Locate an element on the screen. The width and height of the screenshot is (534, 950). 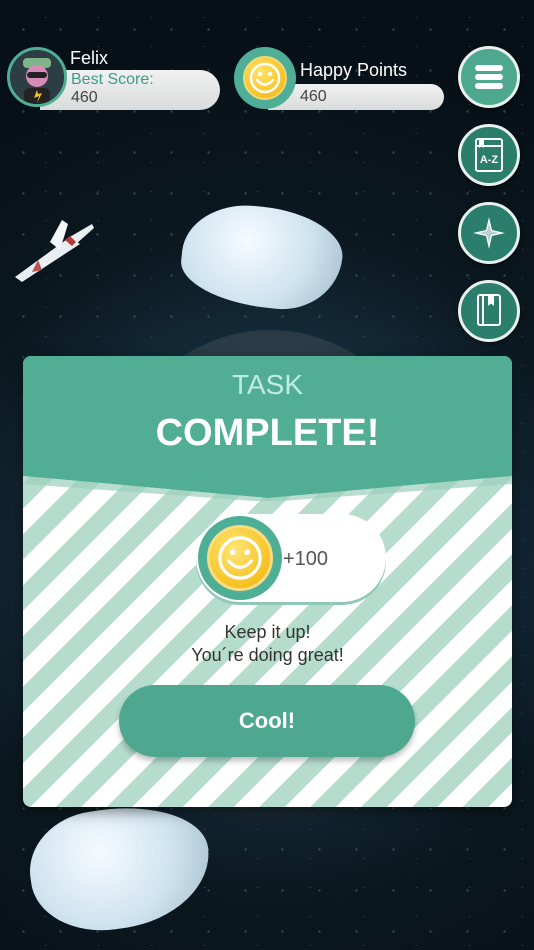
cool-button: Cool! is located at coordinates (267, 721).